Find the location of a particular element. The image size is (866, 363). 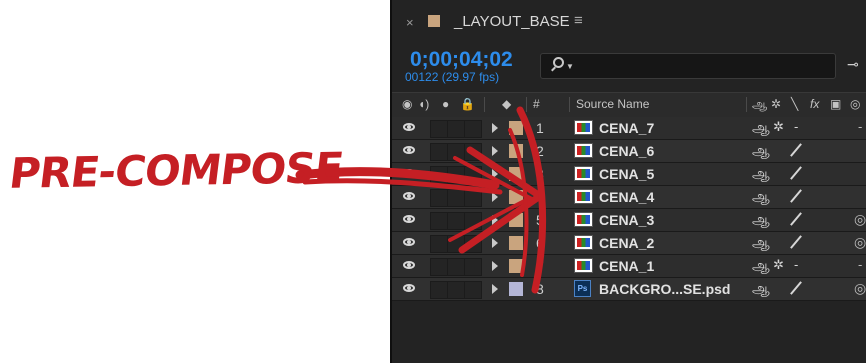

lock-icon: 🔒 is located at coordinates (467, 104).